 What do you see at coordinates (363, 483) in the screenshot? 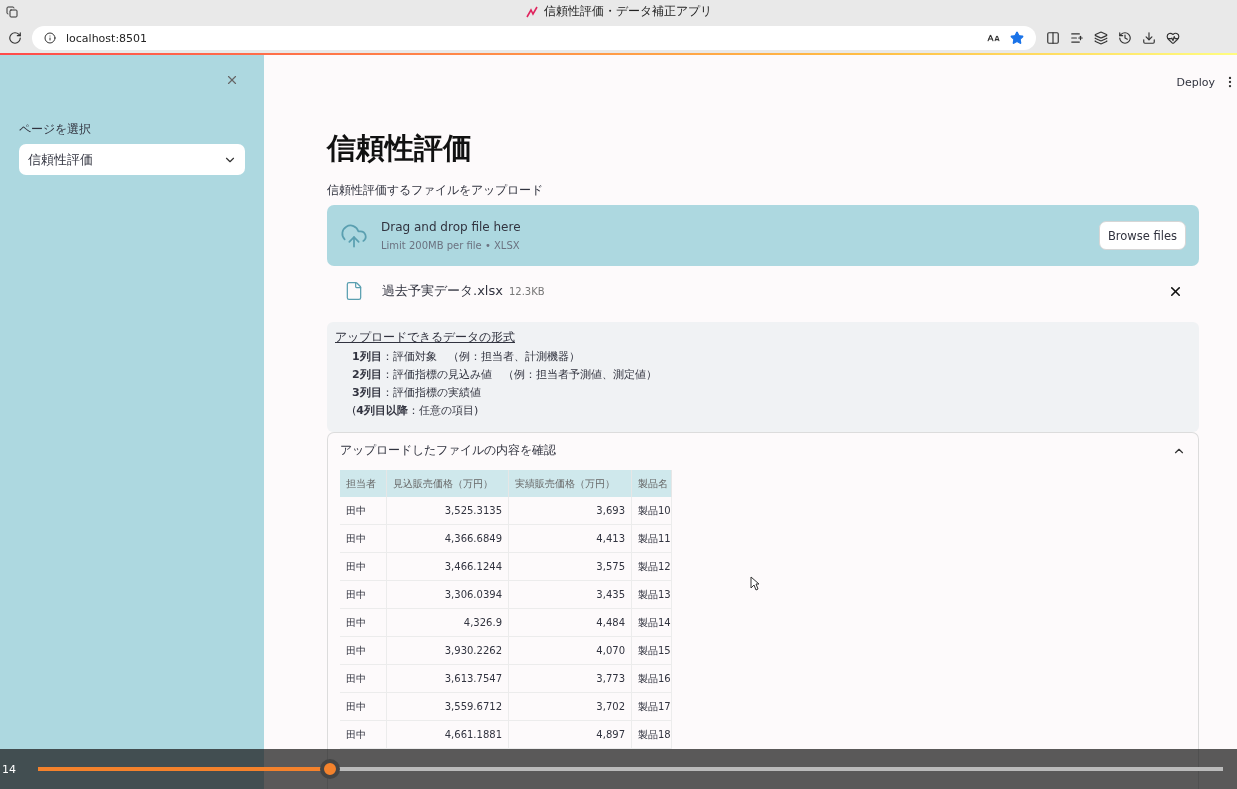
I see `column-header: 担当者` at bounding box center [363, 483].